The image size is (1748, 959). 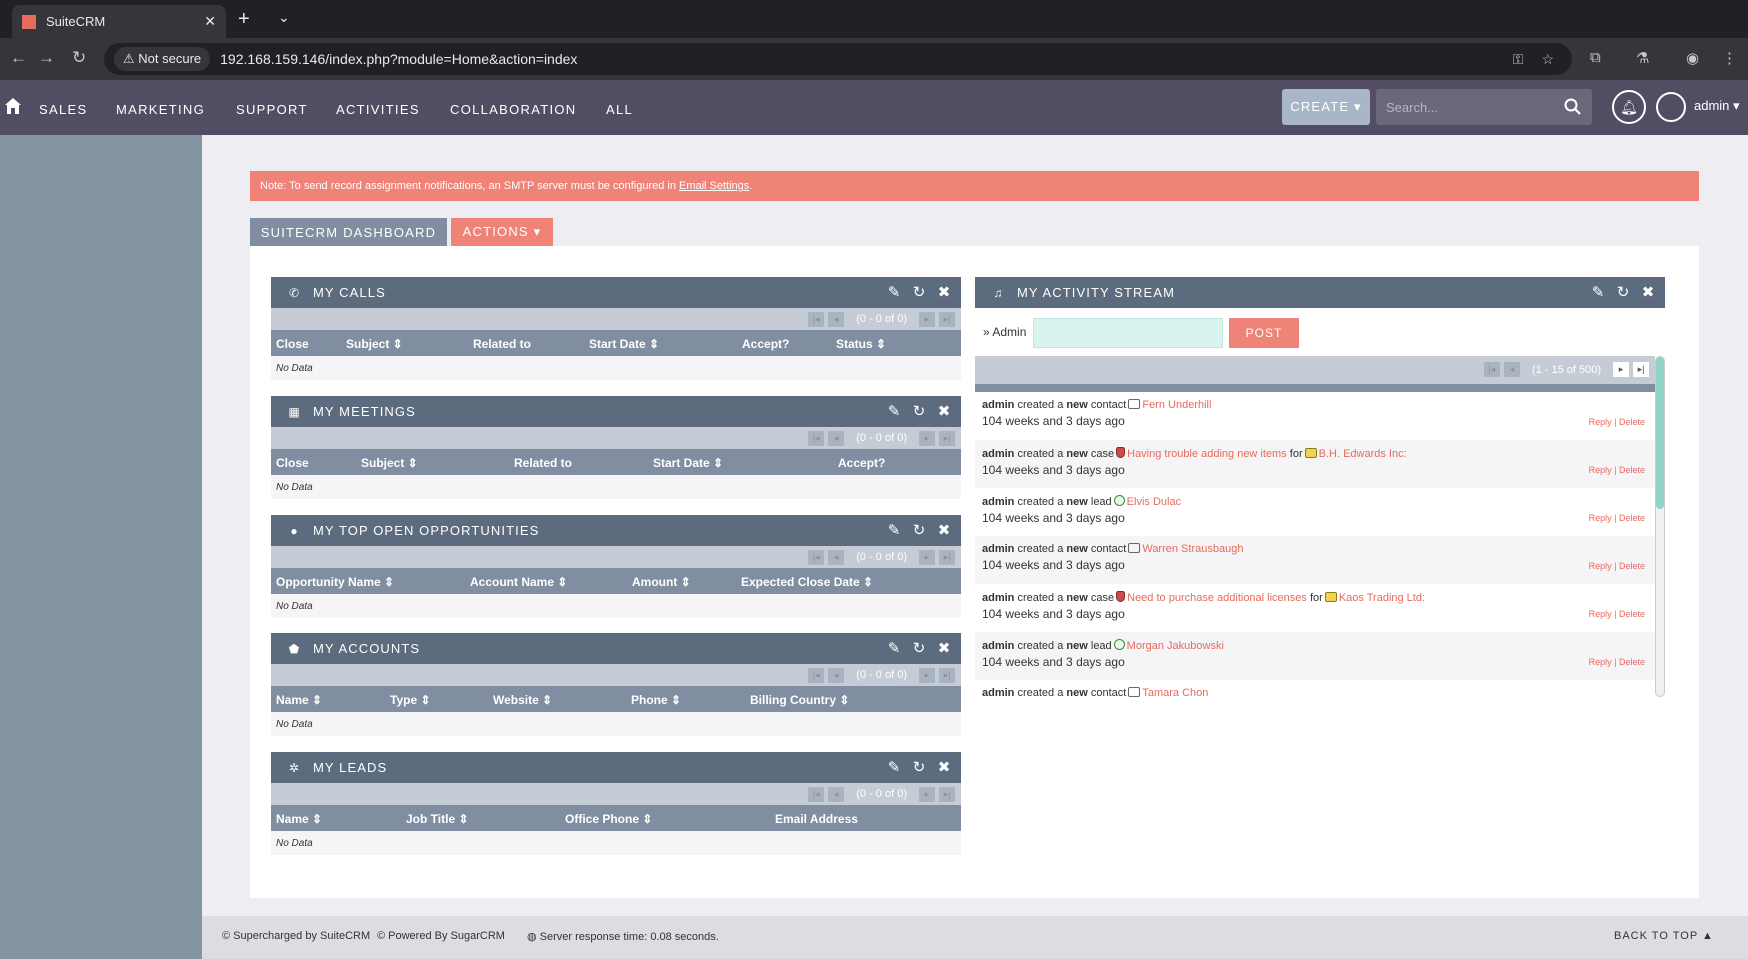 What do you see at coordinates (119, 21) in the screenshot?
I see `browser-tab: SuiteCRM ✕` at bounding box center [119, 21].